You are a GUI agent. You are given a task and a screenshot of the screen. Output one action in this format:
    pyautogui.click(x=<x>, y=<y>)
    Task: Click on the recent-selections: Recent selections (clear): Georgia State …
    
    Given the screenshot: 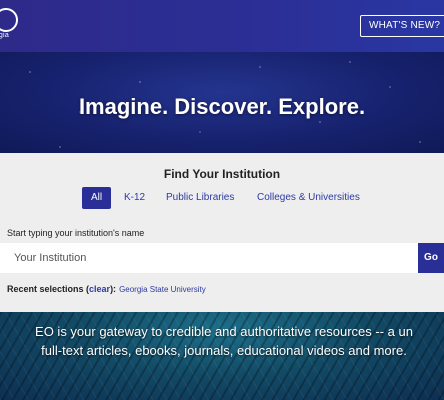 What is the action you would take?
    pyautogui.click(x=106, y=289)
    